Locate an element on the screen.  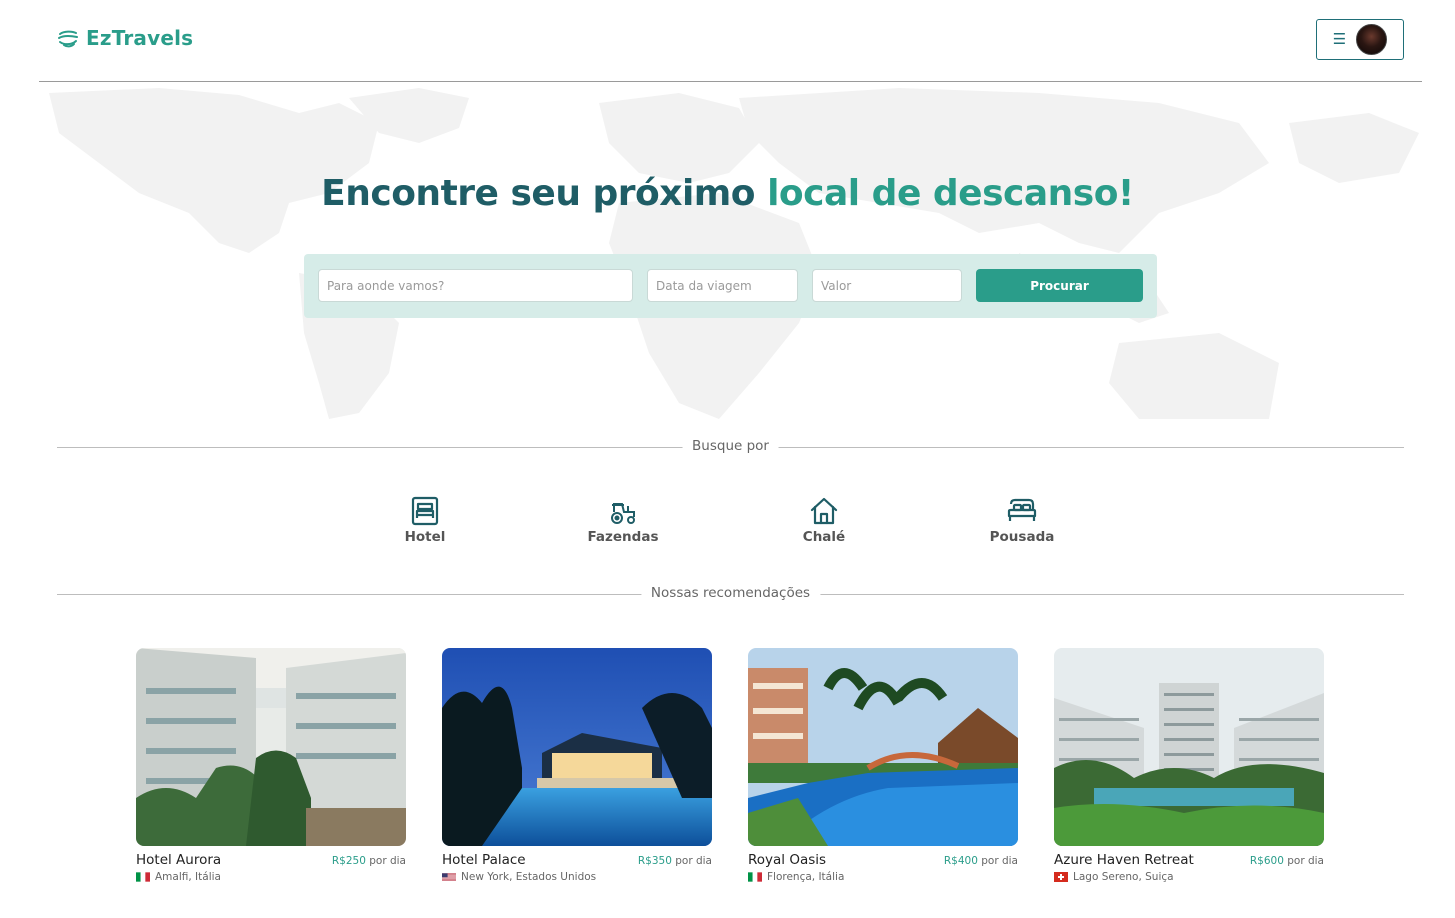
price-amount: R$250 is located at coordinates (348, 861).